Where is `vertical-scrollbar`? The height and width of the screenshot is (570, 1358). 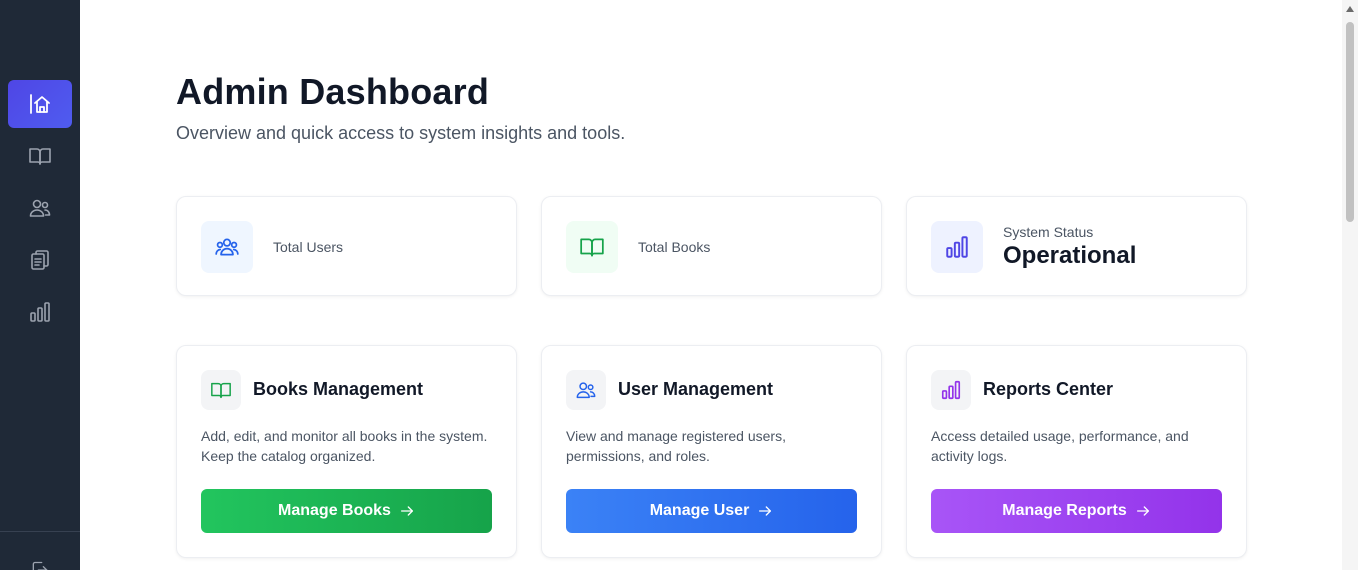 vertical-scrollbar is located at coordinates (1350, 285).